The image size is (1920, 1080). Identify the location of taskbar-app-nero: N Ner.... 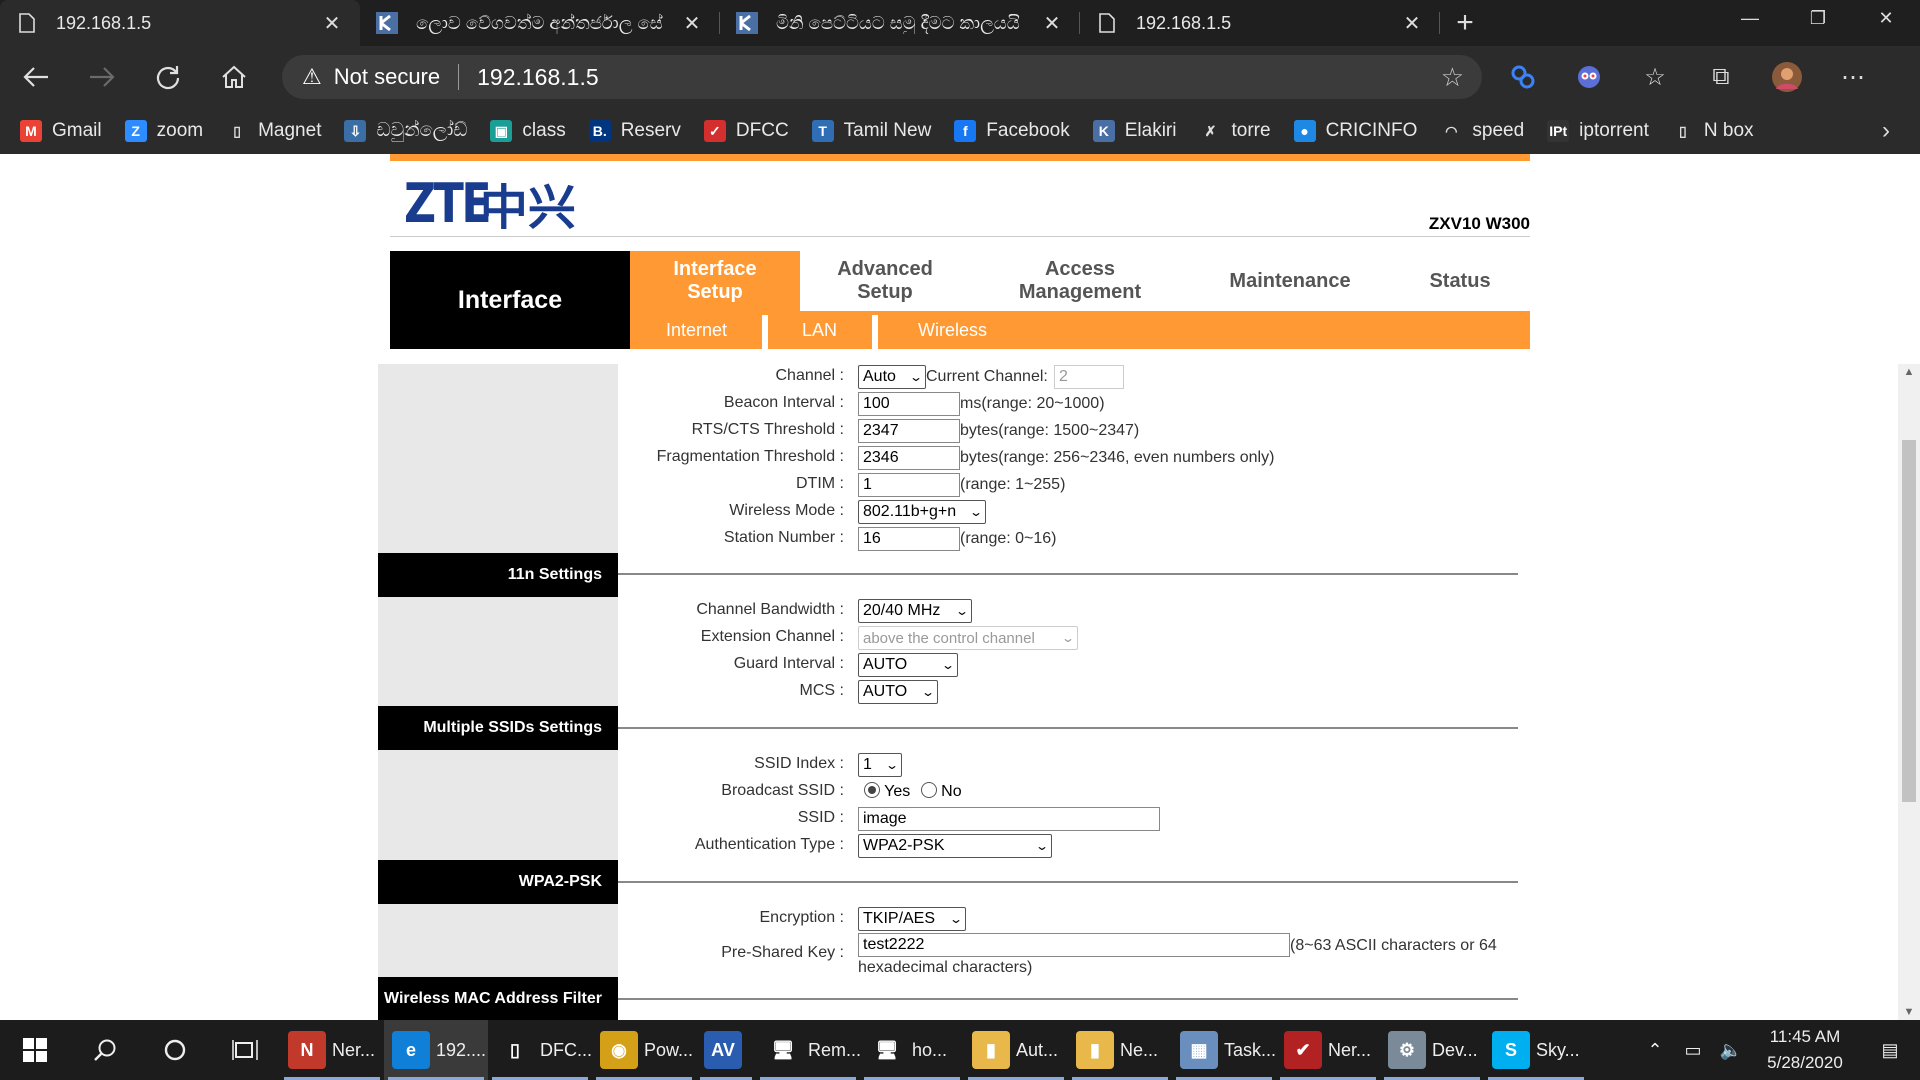
(332, 1050).